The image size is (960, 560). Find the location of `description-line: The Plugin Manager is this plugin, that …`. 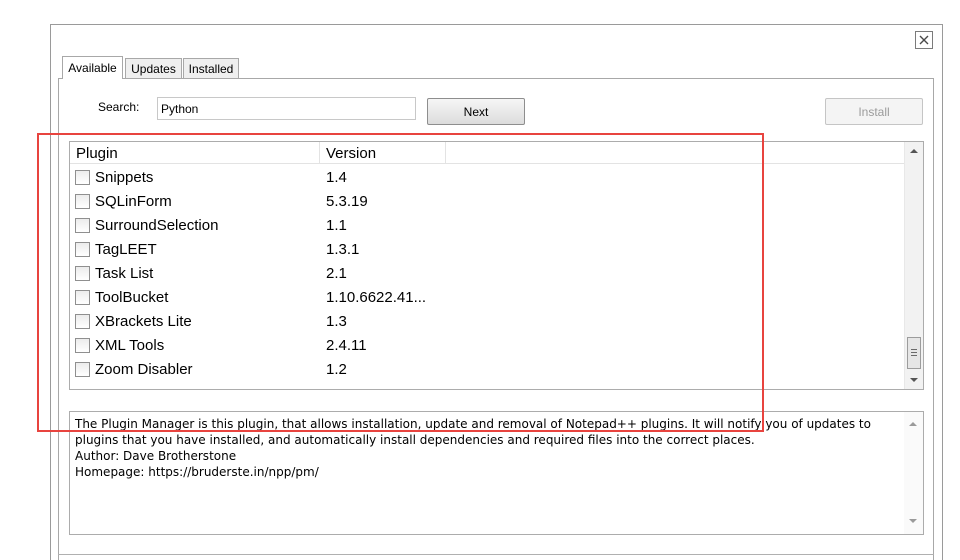

description-line: The Plugin Manager is this plugin, that … is located at coordinates (473, 432).